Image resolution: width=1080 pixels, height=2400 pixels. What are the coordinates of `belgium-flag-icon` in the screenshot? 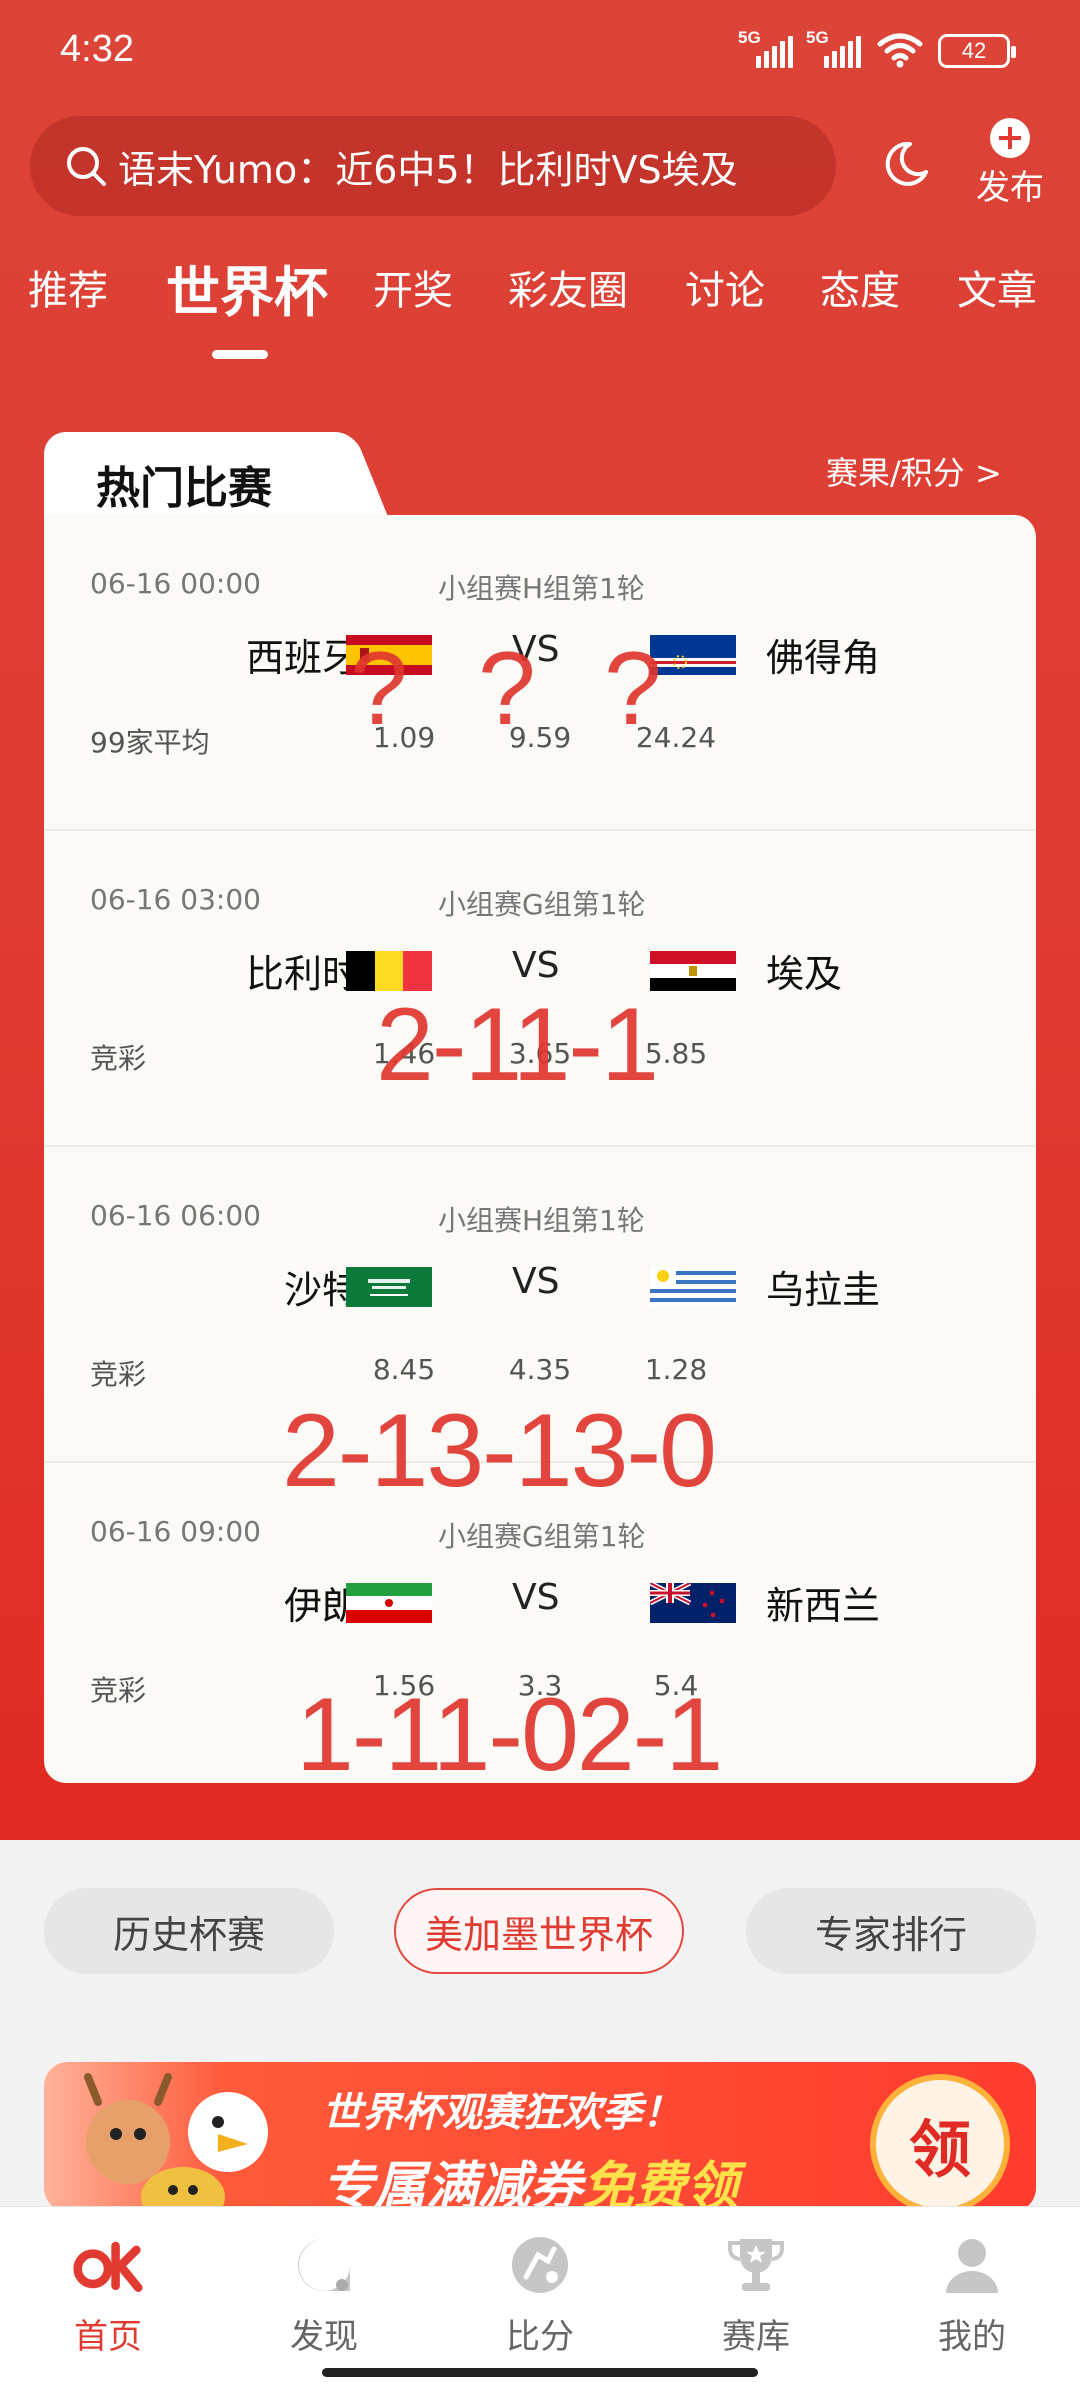 It's located at (389, 971).